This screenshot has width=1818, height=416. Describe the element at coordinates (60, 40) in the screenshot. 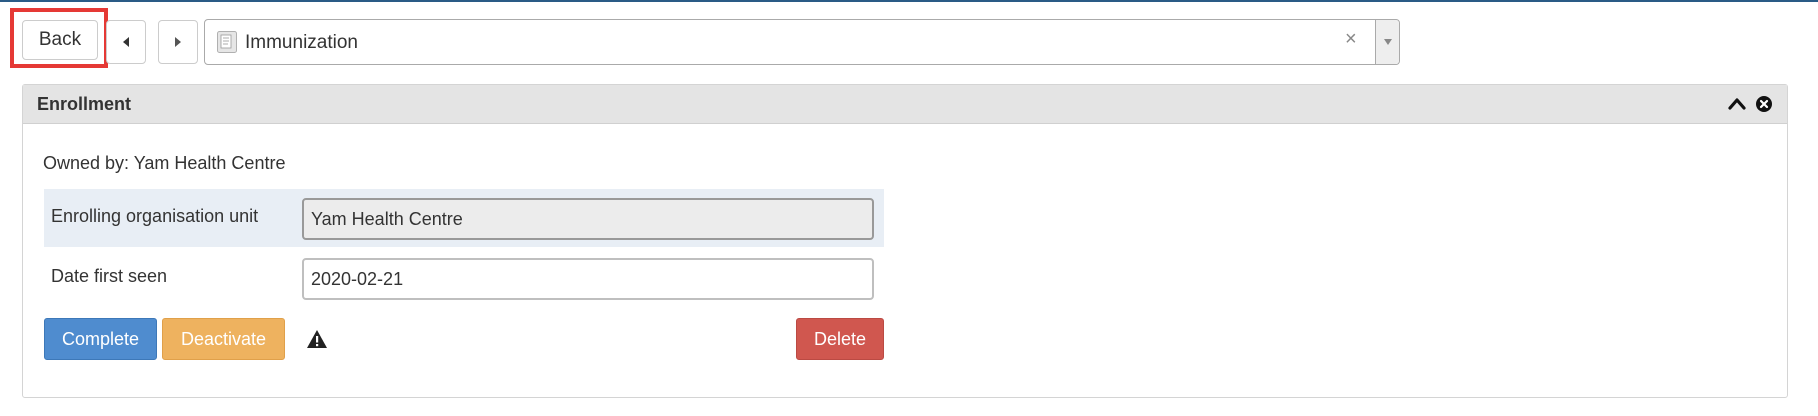

I see `back-button: Back` at that location.